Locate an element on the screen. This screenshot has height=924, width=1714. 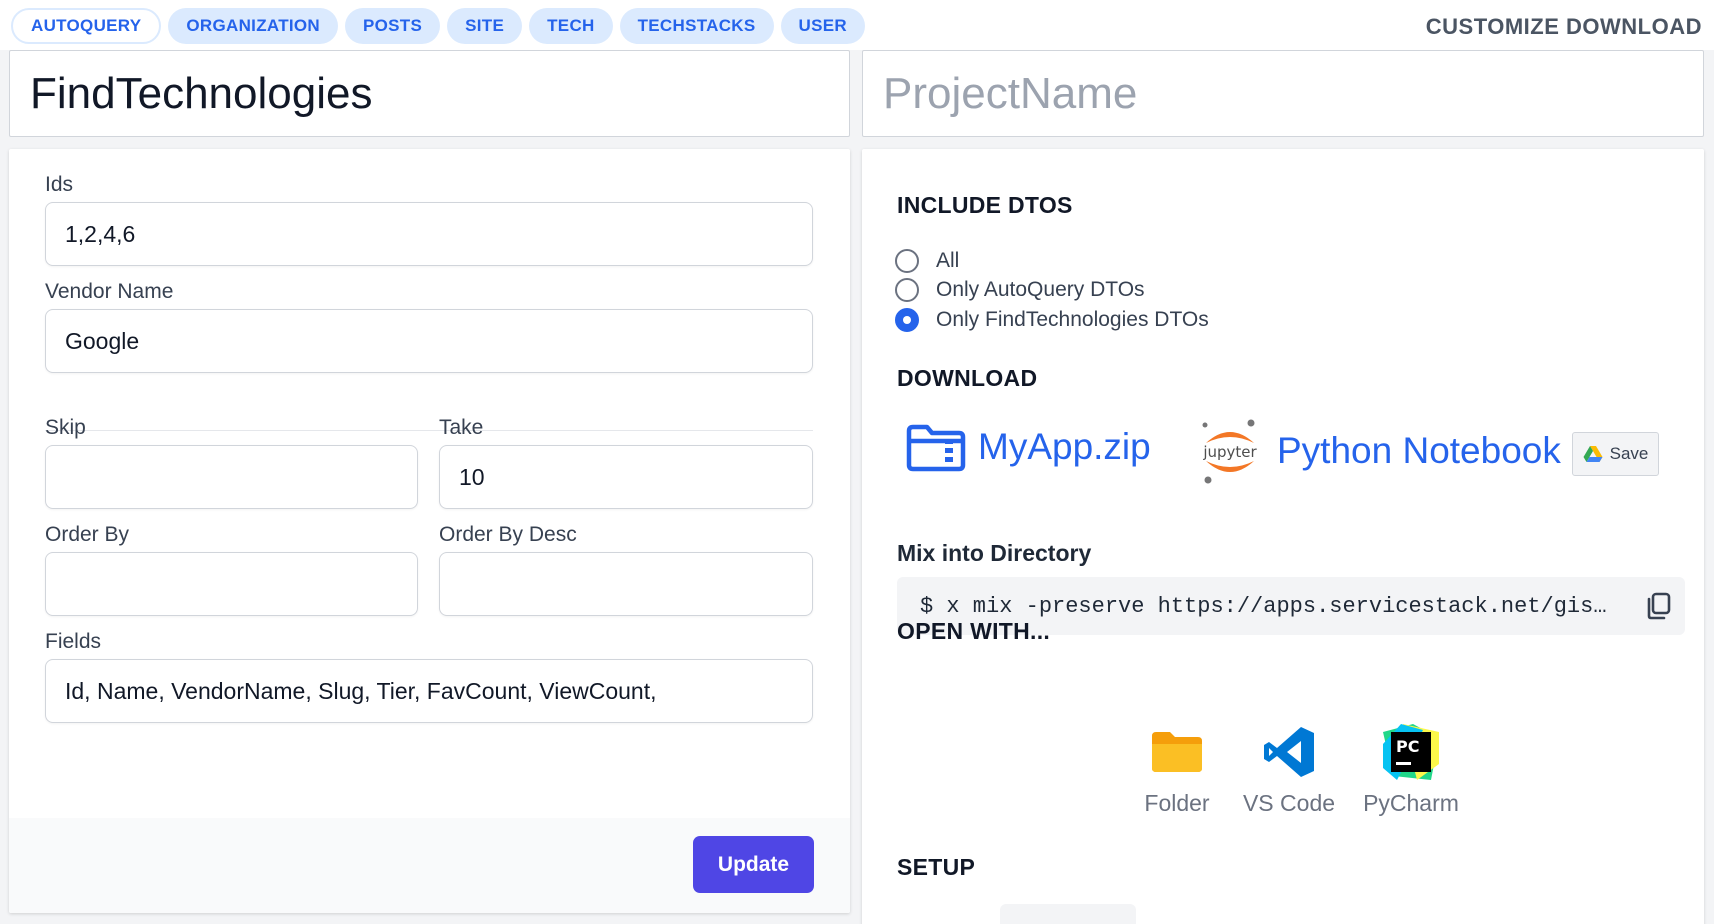
tab-organization: ORGANIZATION is located at coordinates (253, 26).